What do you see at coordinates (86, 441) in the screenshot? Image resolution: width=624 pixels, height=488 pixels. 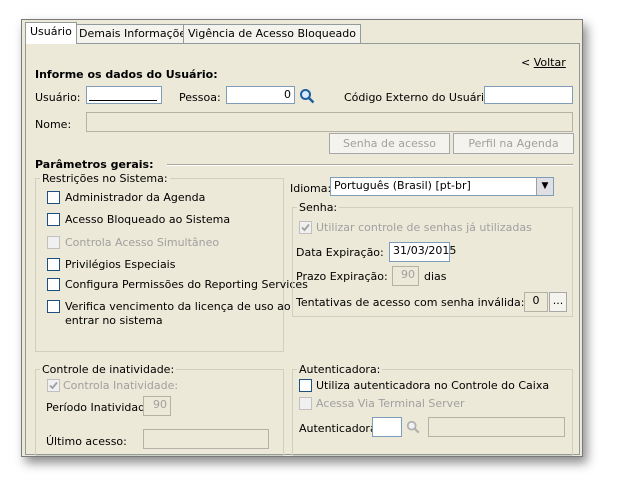 I see `ultimo-acesso-label: Último acesso:` at bounding box center [86, 441].